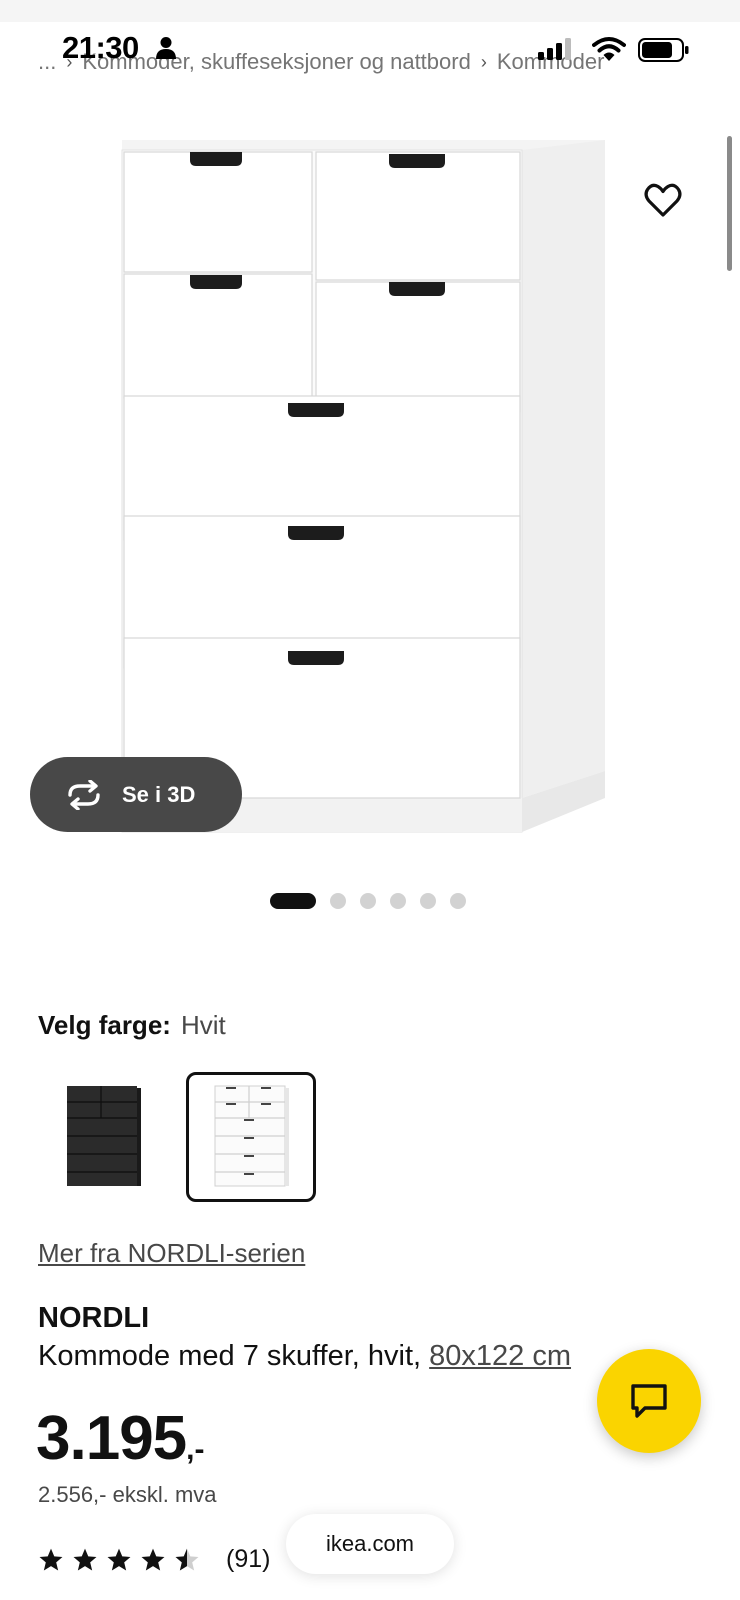 The height and width of the screenshot is (1600, 740). Describe the element at coordinates (663, 200) in the screenshot. I see `heart-icon` at that location.